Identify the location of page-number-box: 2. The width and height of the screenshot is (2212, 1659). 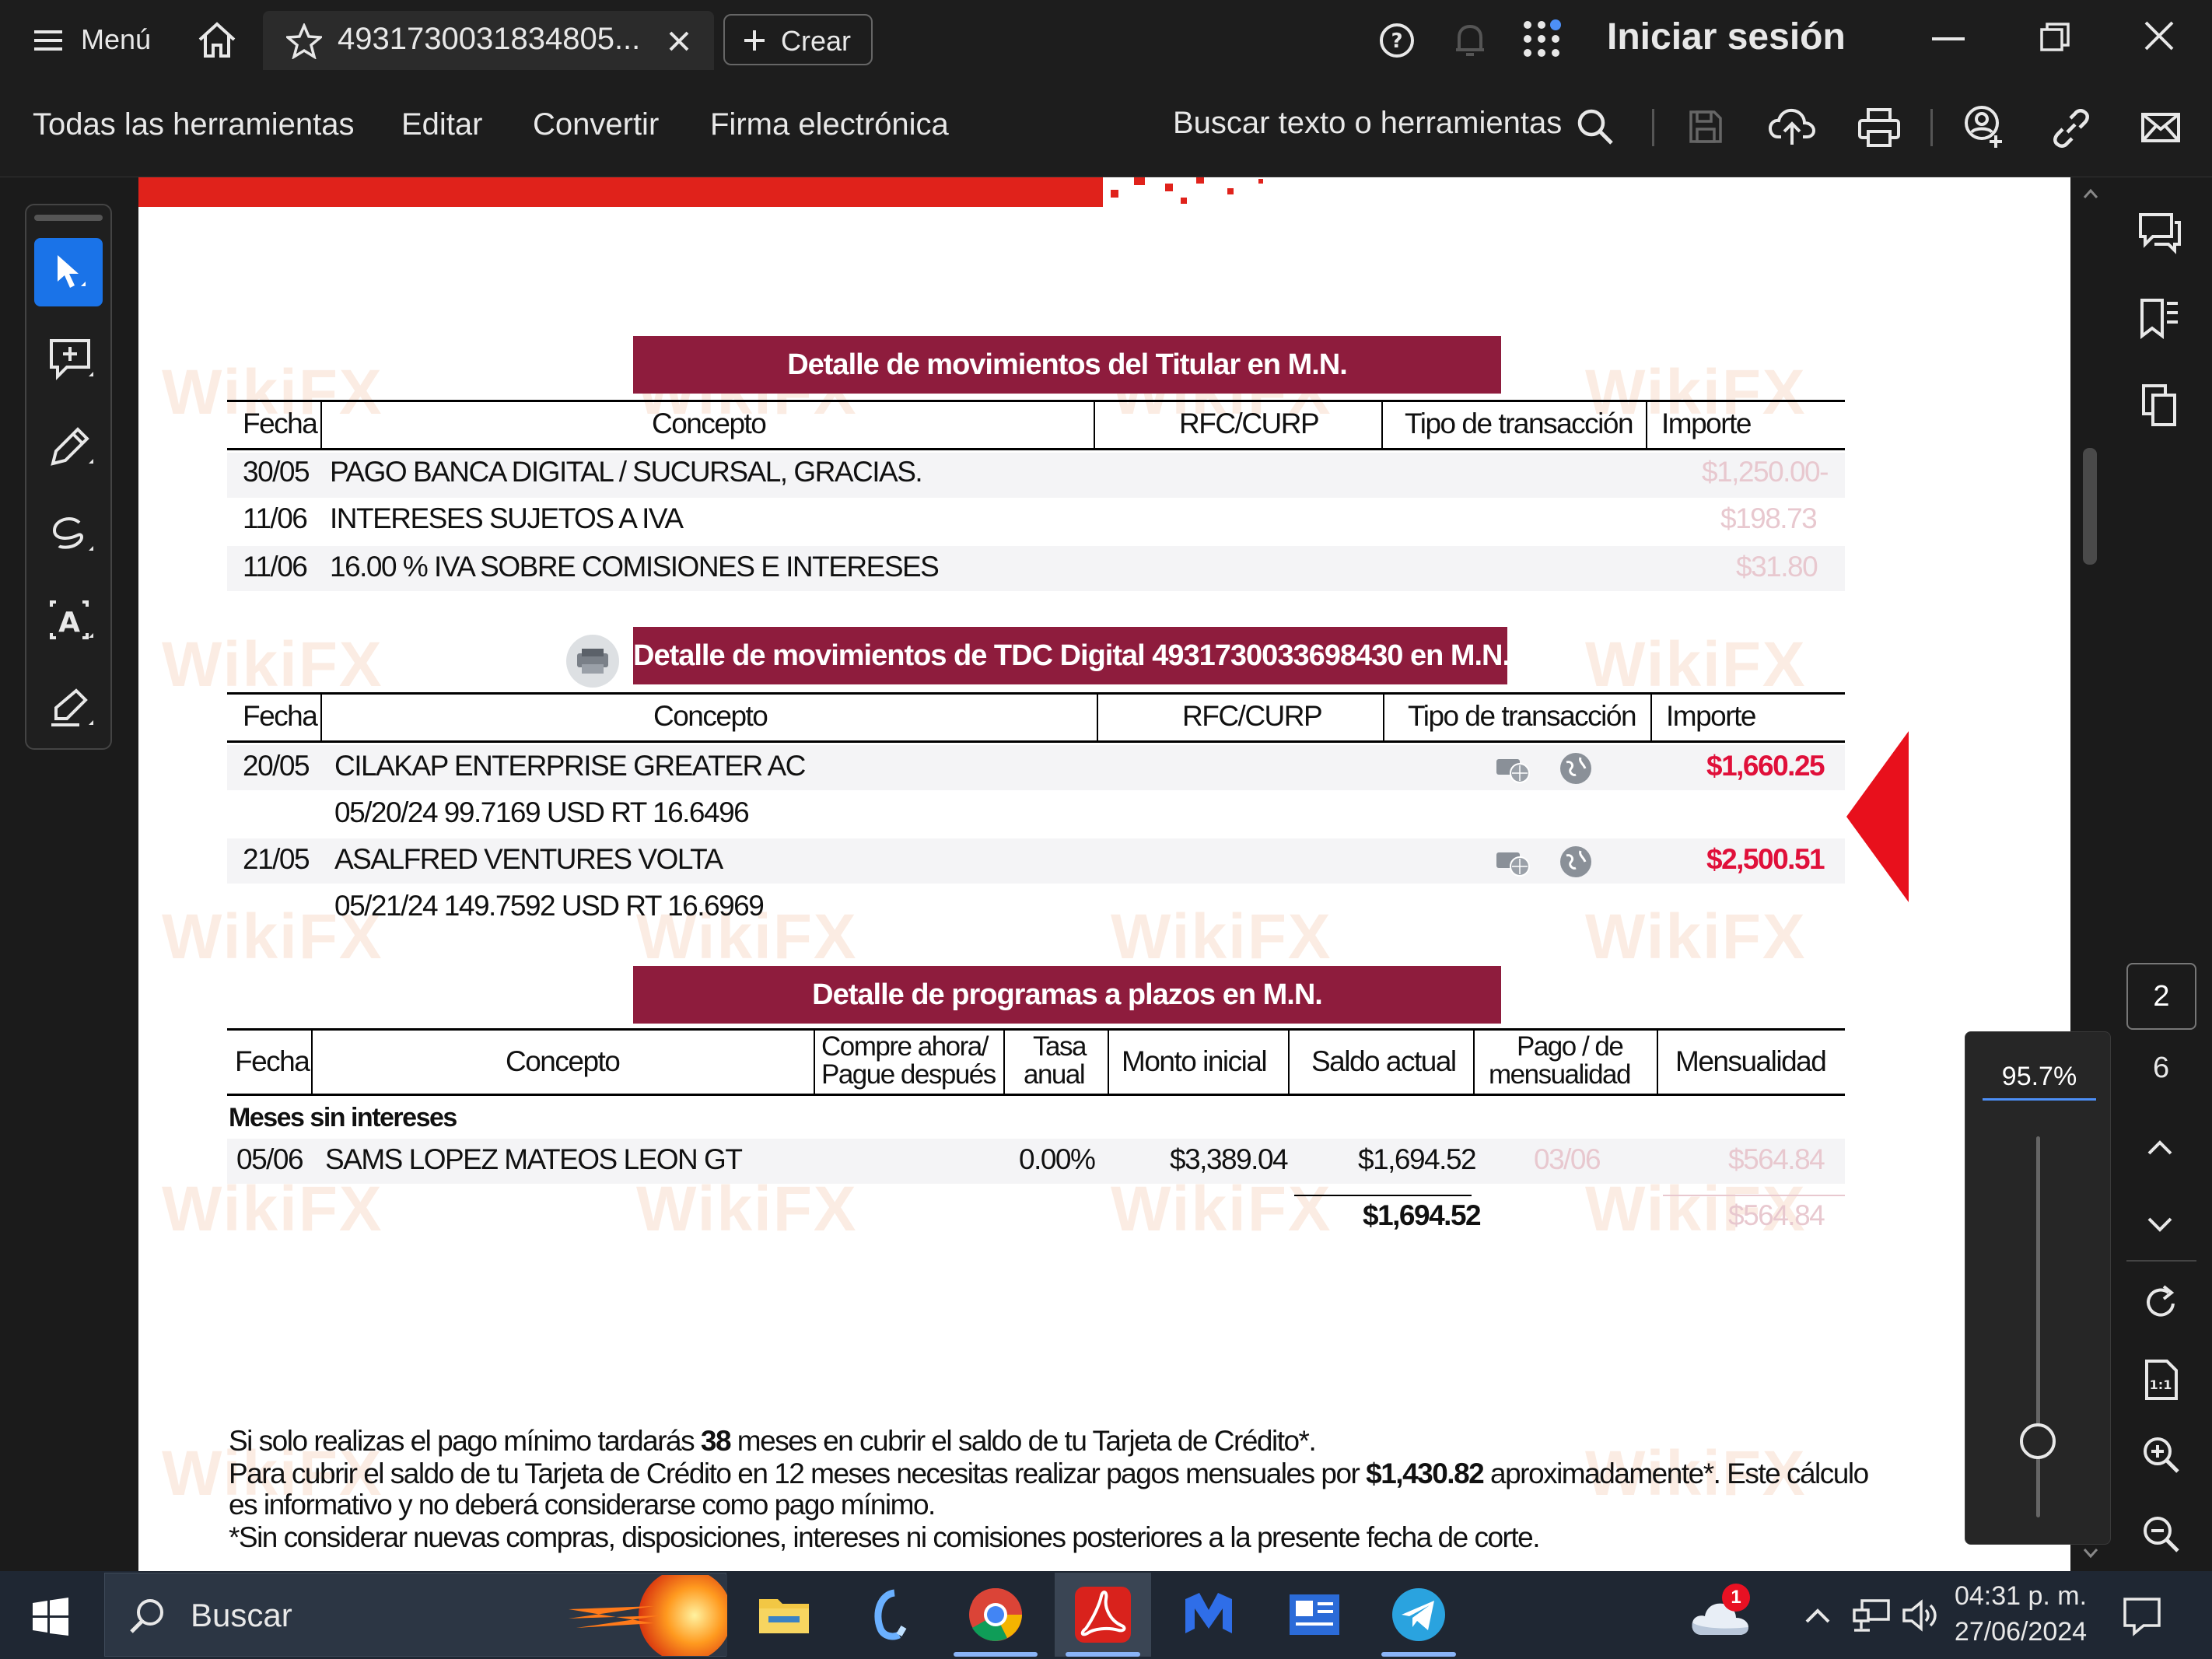
(2161, 997).